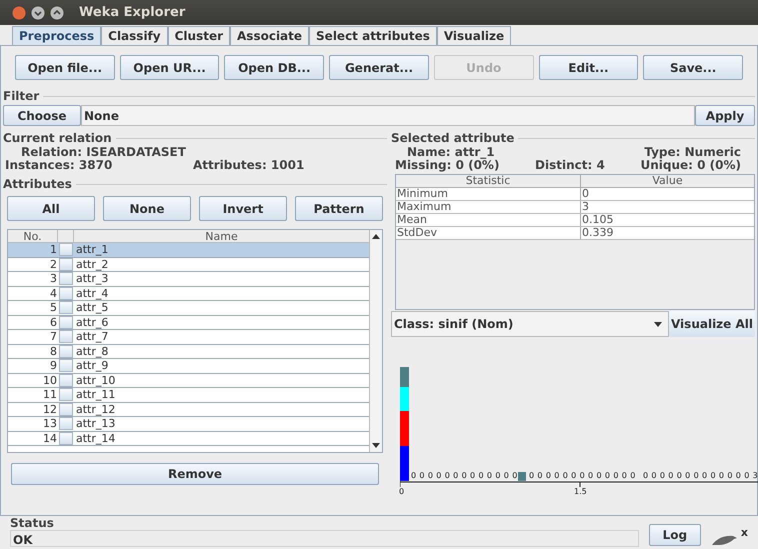 The height and width of the screenshot is (549, 758). What do you see at coordinates (57, 35) in the screenshot?
I see `tab: Preprocess` at bounding box center [57, 35].